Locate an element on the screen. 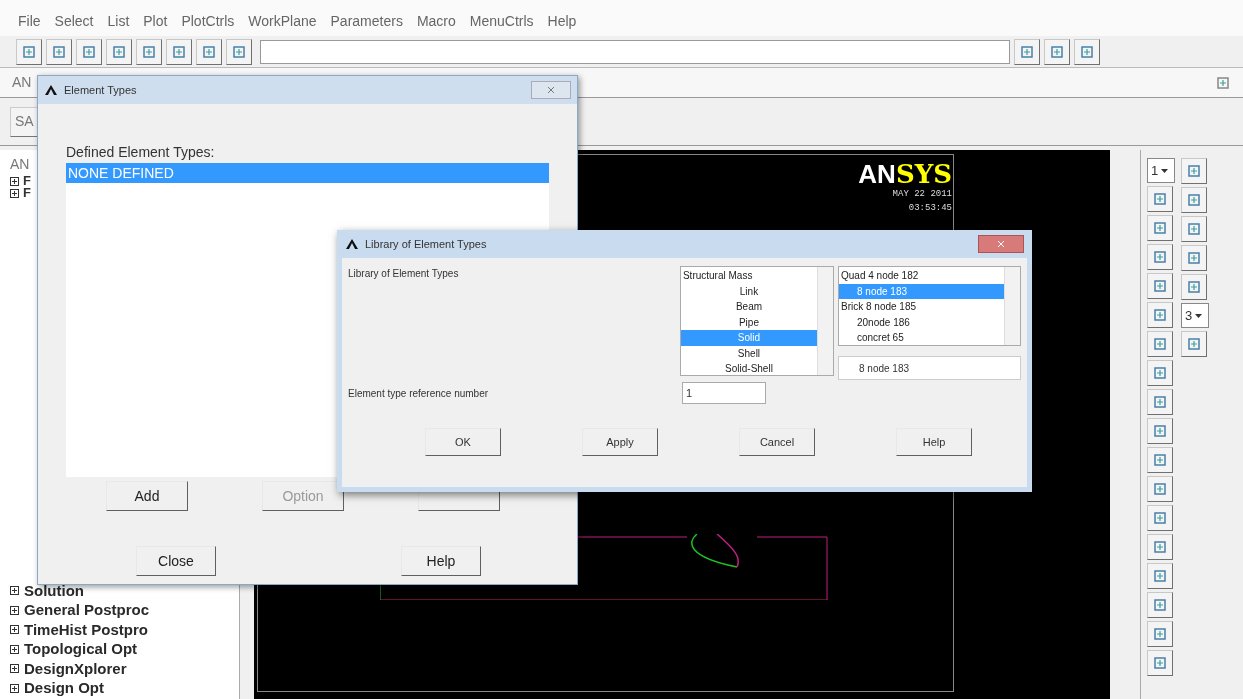 This screenshot has width=1243, height=699. date-label: MAY 22 2011 is located at coordinates (922, 194).